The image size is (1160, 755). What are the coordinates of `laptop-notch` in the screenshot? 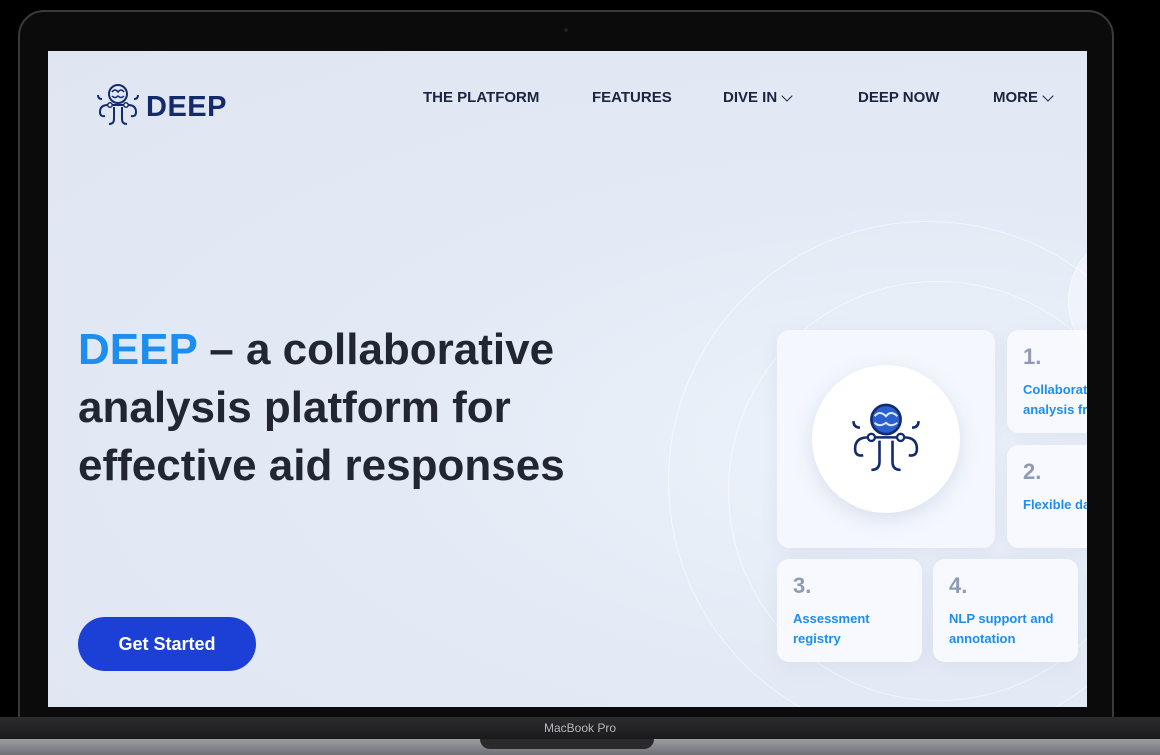 It's located at (567, 744).